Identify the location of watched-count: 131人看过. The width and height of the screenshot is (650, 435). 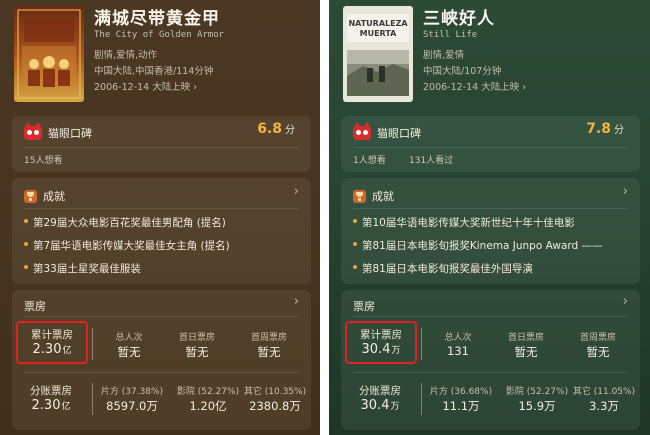
(431, 161).